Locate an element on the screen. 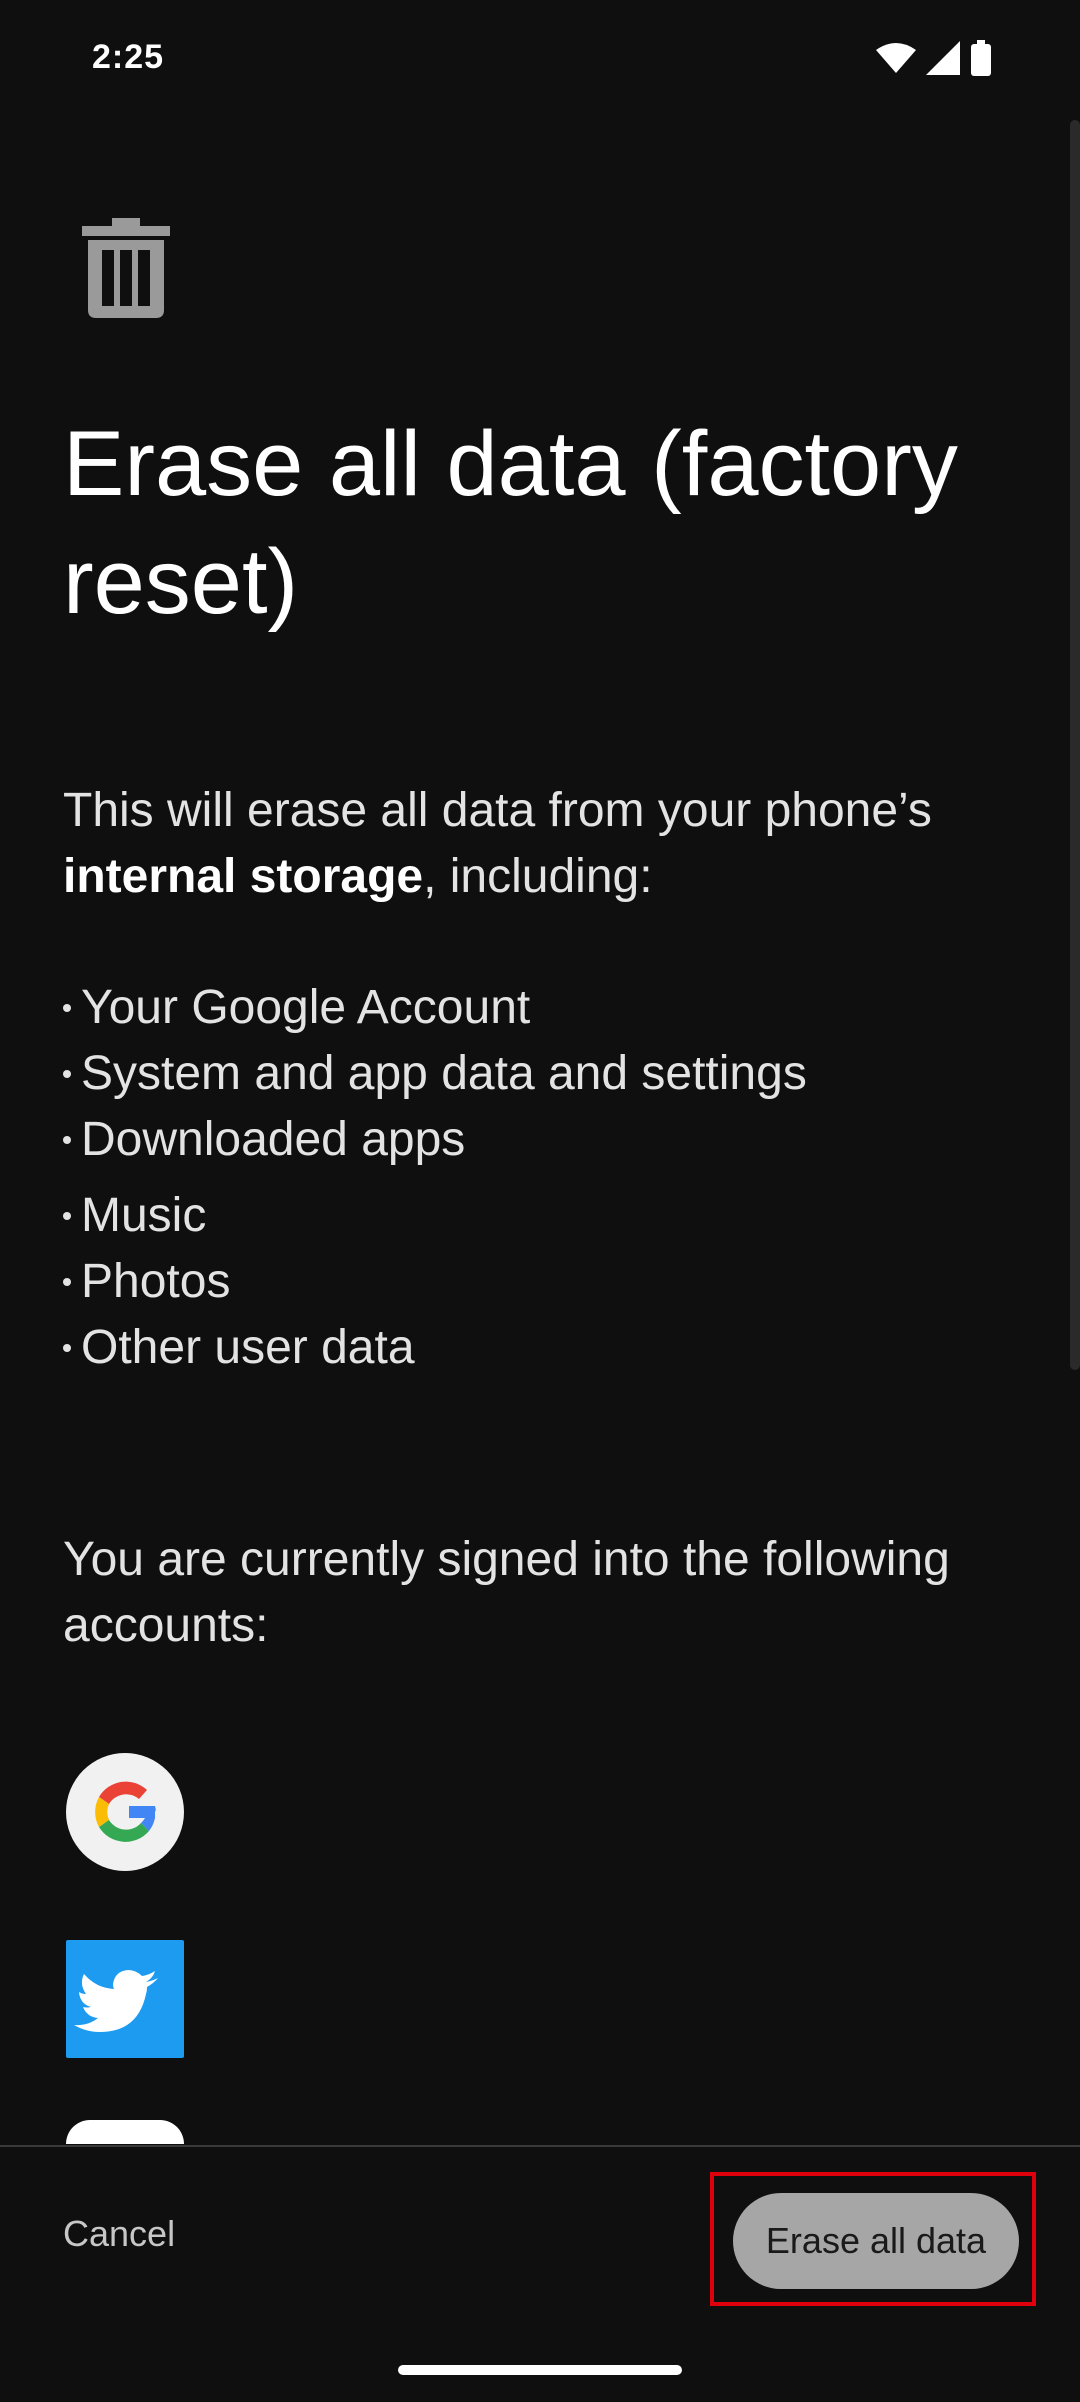 This screenshot has height=2402, width=1080. status-icons is located at coordinates (934, 60).